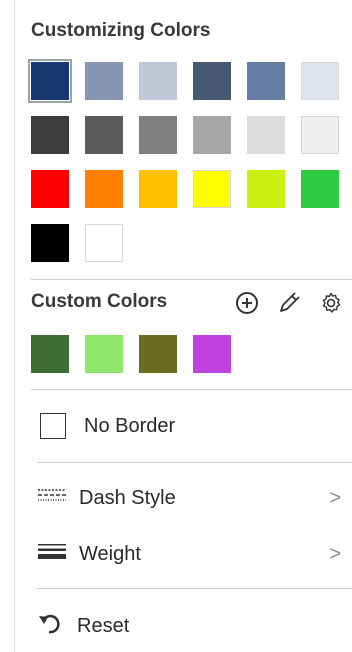 This screenshot has width=352, height=652. What do you see at coordinates (53, 498) in the screenshot?
I see `dash-style-icon` at bounding box center [53, 498].